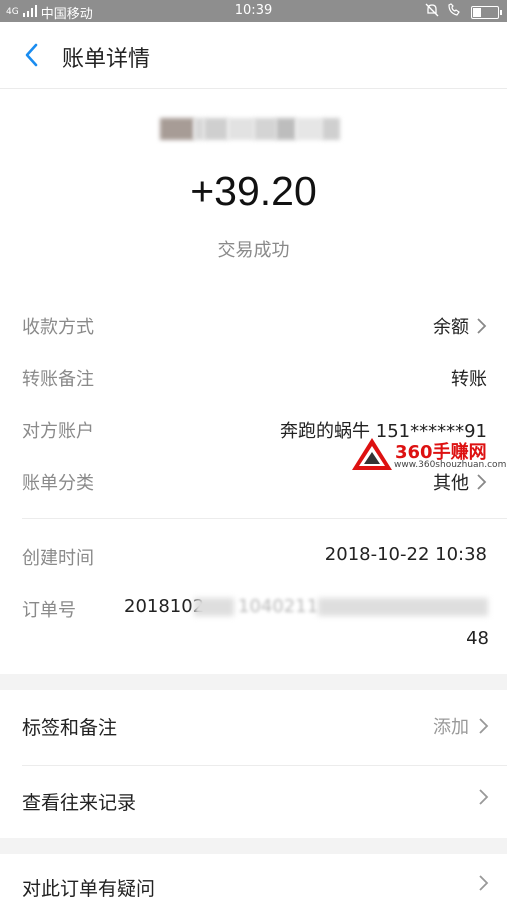 The height and width of the screenshot is (918, 507). I want to click on detail-row-created-time: 创建时间 2018-10-22 10:38, so click(253, 556).